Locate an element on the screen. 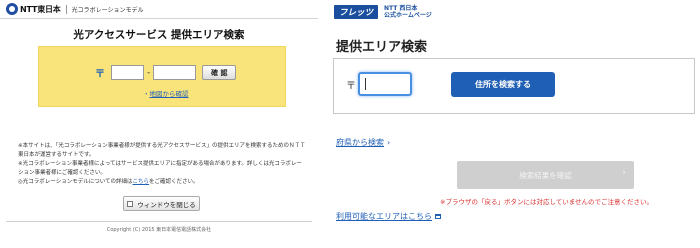  ntt-logo-mark-icon is located at coordinates (12, 9).